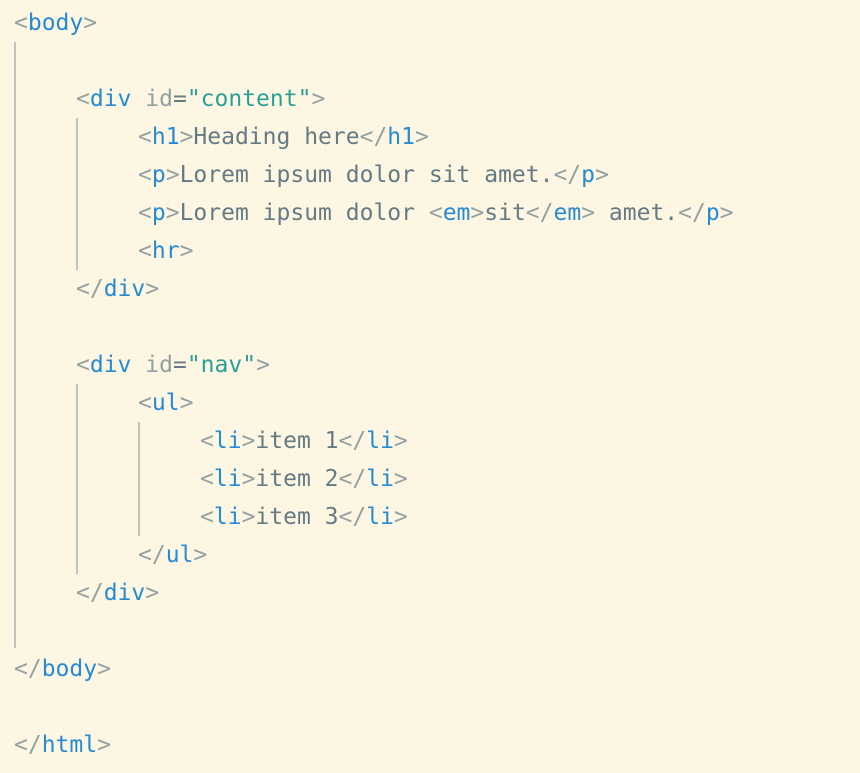  I want to click on code-token: Lorem ipsum dolor, so click(304, 213).